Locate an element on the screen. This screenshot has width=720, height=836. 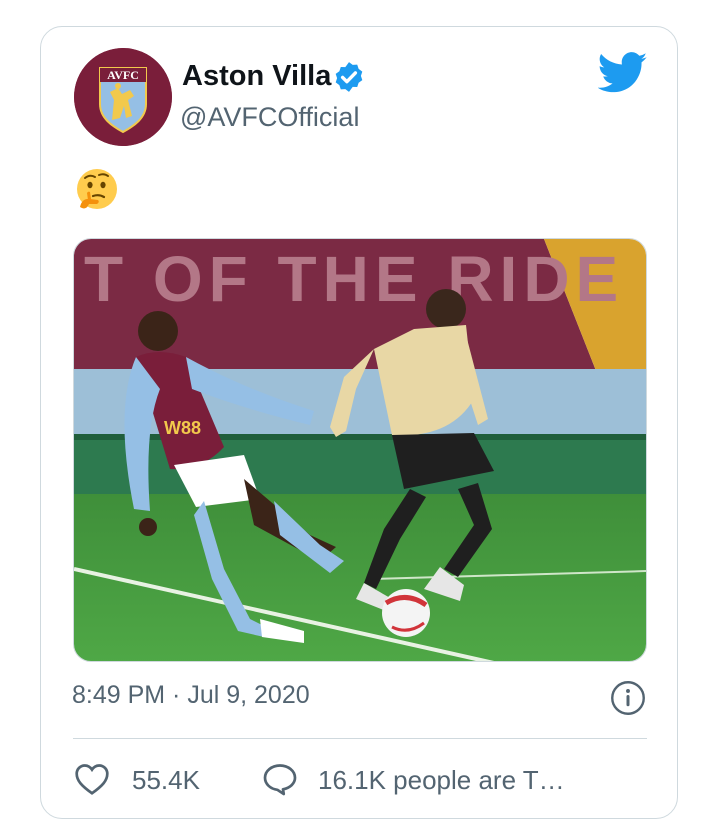
heart-icon is located at coordinates (92, 779).